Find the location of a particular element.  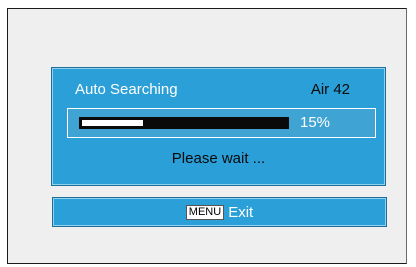

progress-fill is located at coordinates (113, 123).